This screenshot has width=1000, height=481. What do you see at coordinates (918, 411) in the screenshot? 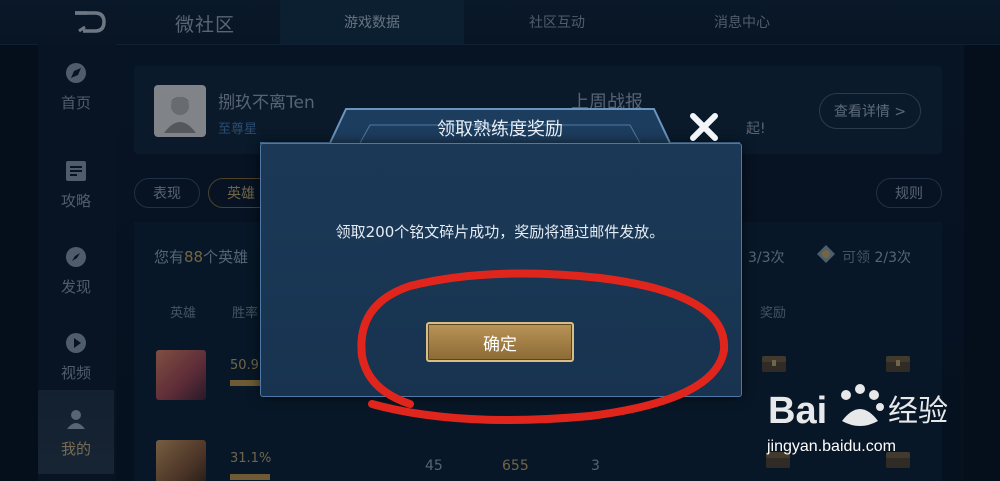
I see `svg-text: 经验` at bounding box center [918, 411].